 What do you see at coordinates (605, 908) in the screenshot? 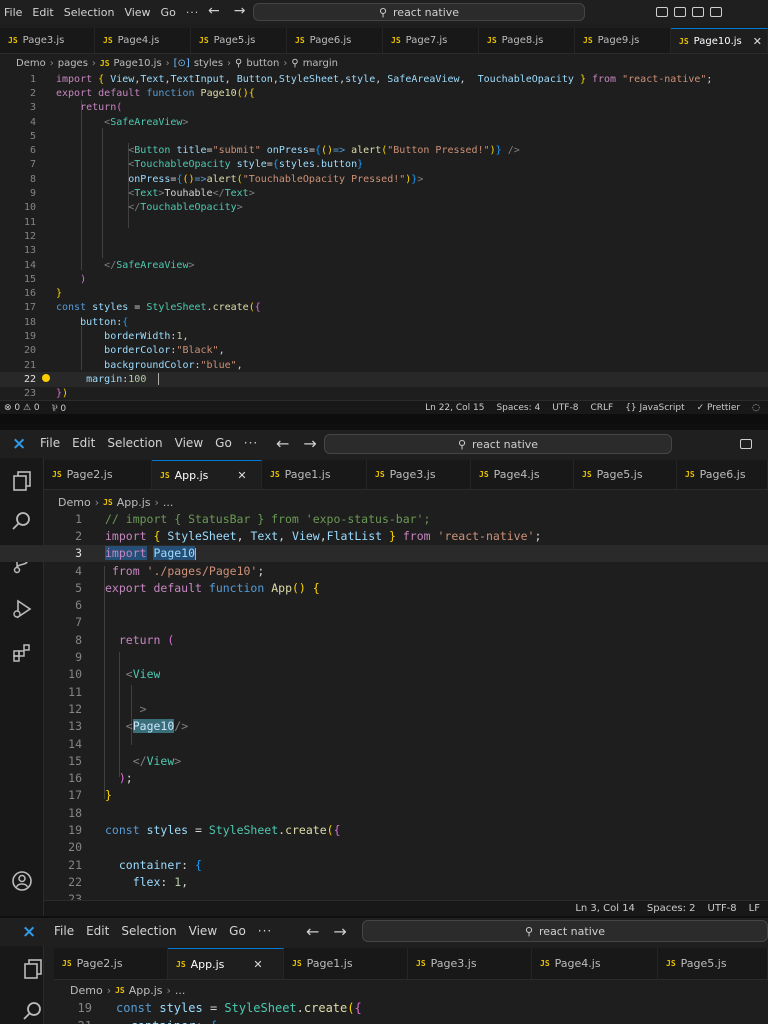
I see `cursor-position: Ln 3, Col 14` at bounding box center [605, 908].